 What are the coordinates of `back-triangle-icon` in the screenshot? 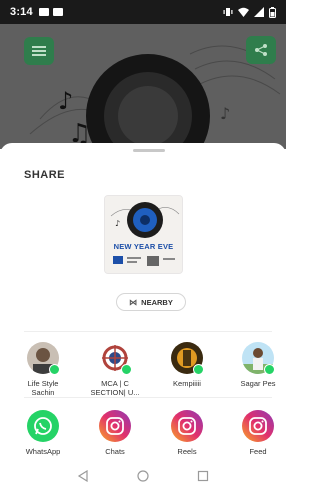 It's located at (83, 476).